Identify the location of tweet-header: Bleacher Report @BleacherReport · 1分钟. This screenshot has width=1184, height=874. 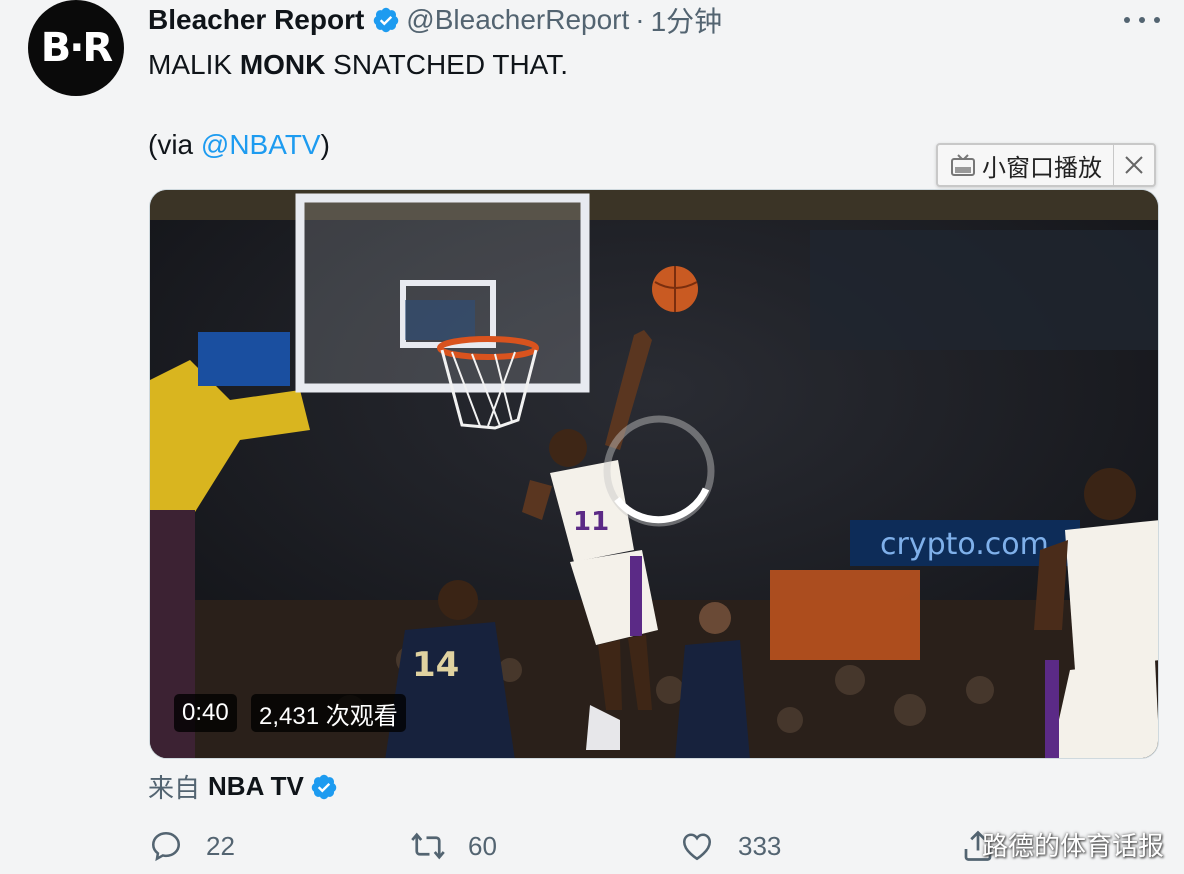
(435, 20).